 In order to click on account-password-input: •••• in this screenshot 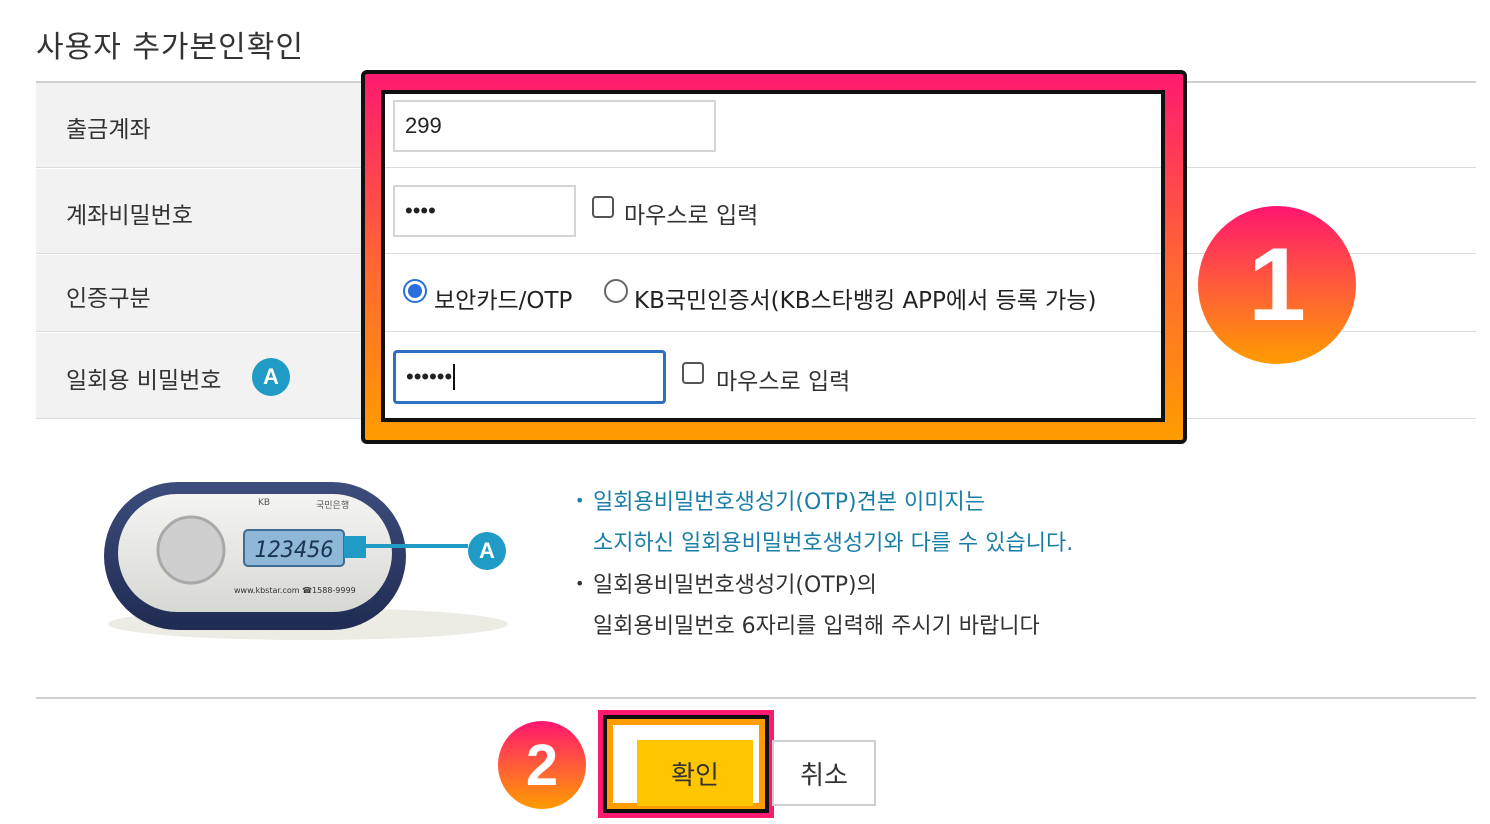, I will do `click(484, 211)`.